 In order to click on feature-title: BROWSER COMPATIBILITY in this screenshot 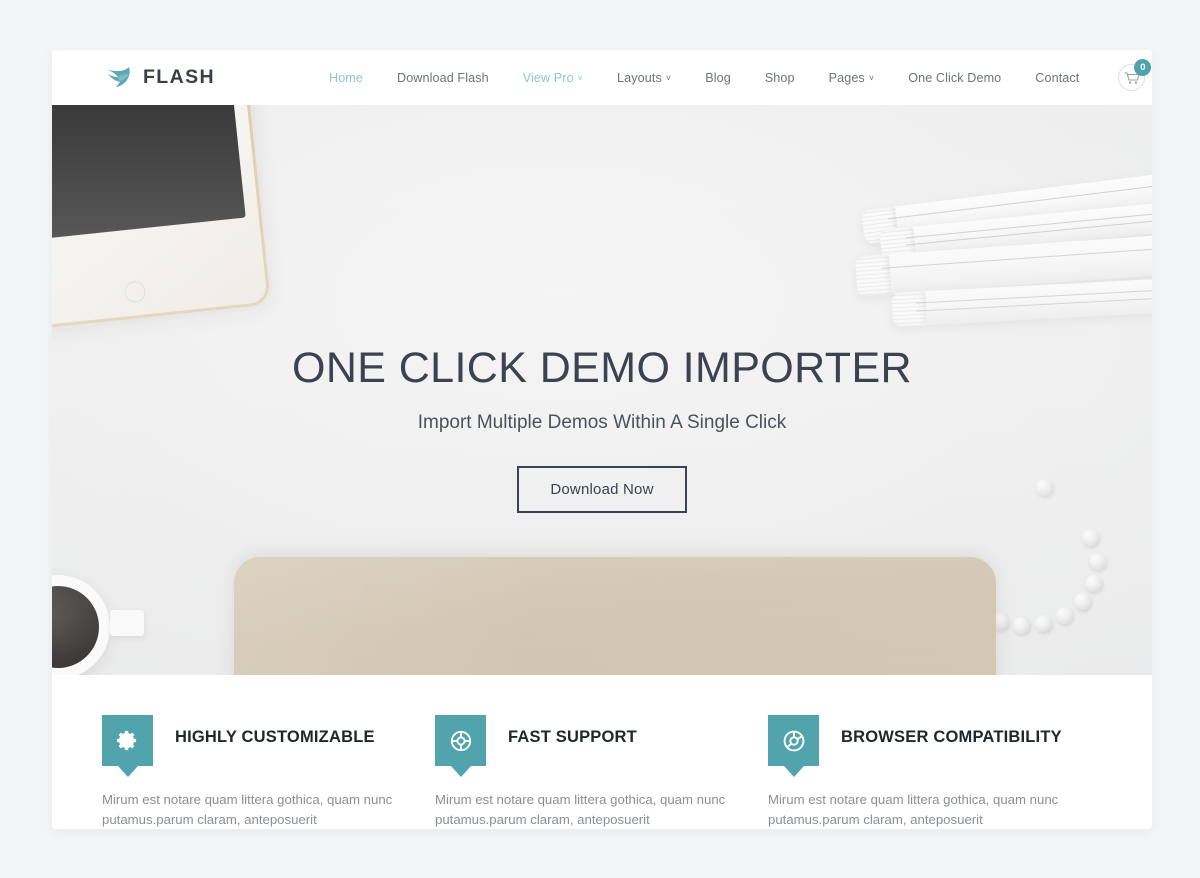, I will do `click(951, 737)`.